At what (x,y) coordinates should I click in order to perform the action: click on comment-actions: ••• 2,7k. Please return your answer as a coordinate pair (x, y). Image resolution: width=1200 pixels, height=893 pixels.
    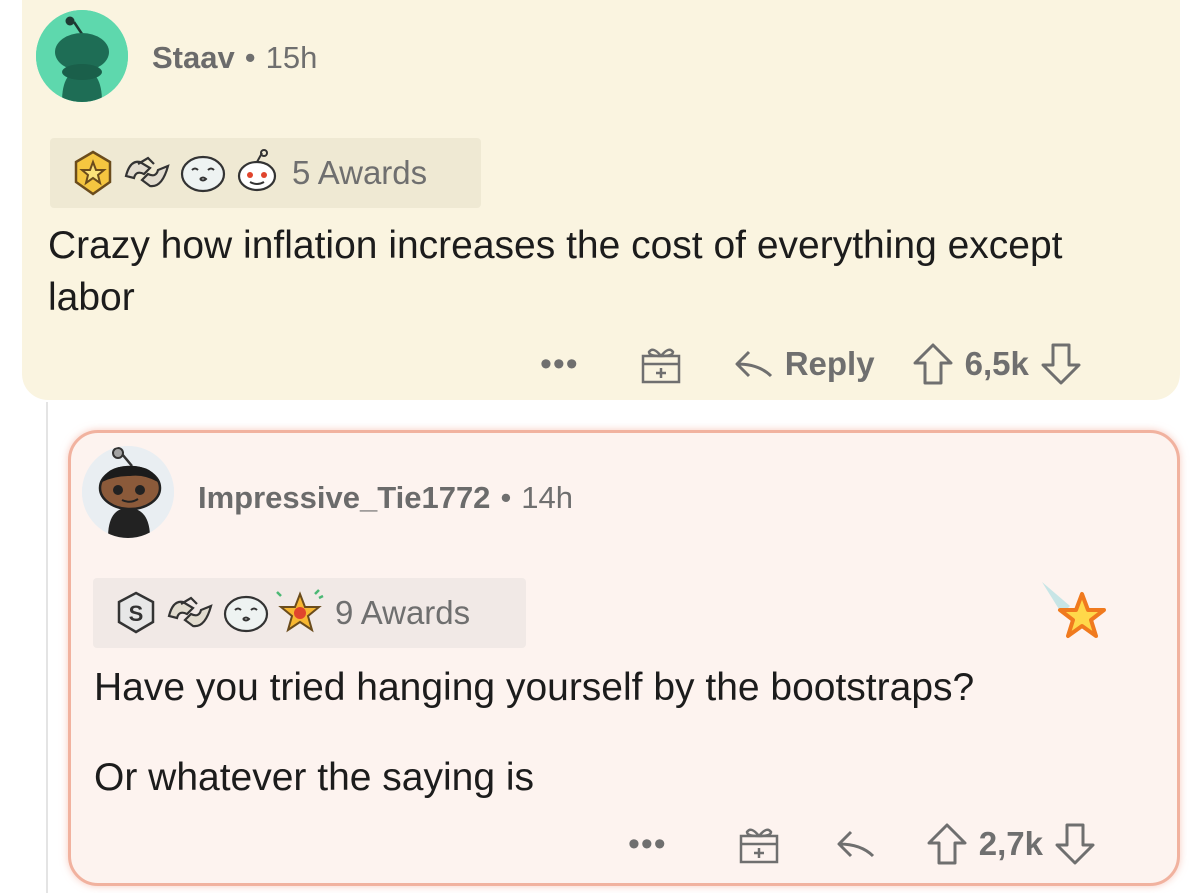
    Looking at the image, I should click on (862, 844).